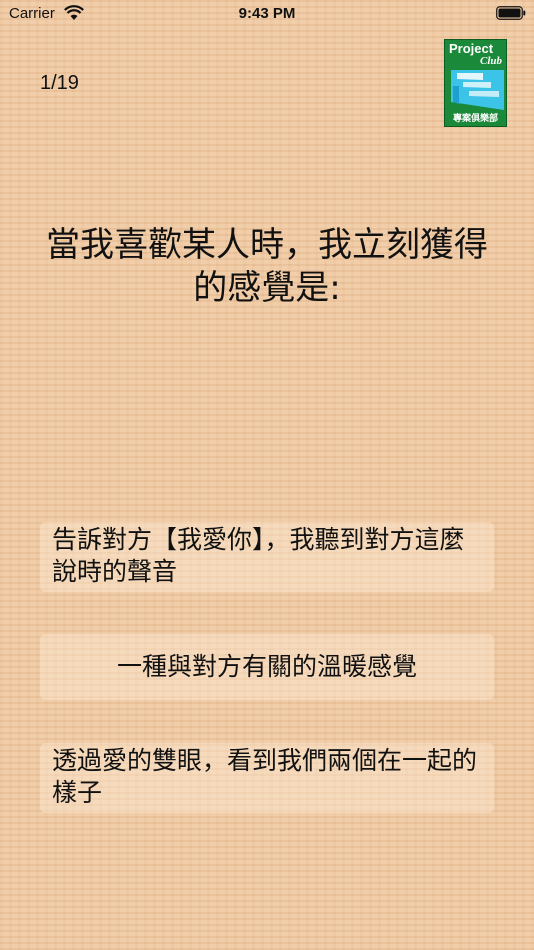 The width and height of the screenshot is (534, 950). I want to click on logo-caption: 專案俱樂部, so click(475, 119).